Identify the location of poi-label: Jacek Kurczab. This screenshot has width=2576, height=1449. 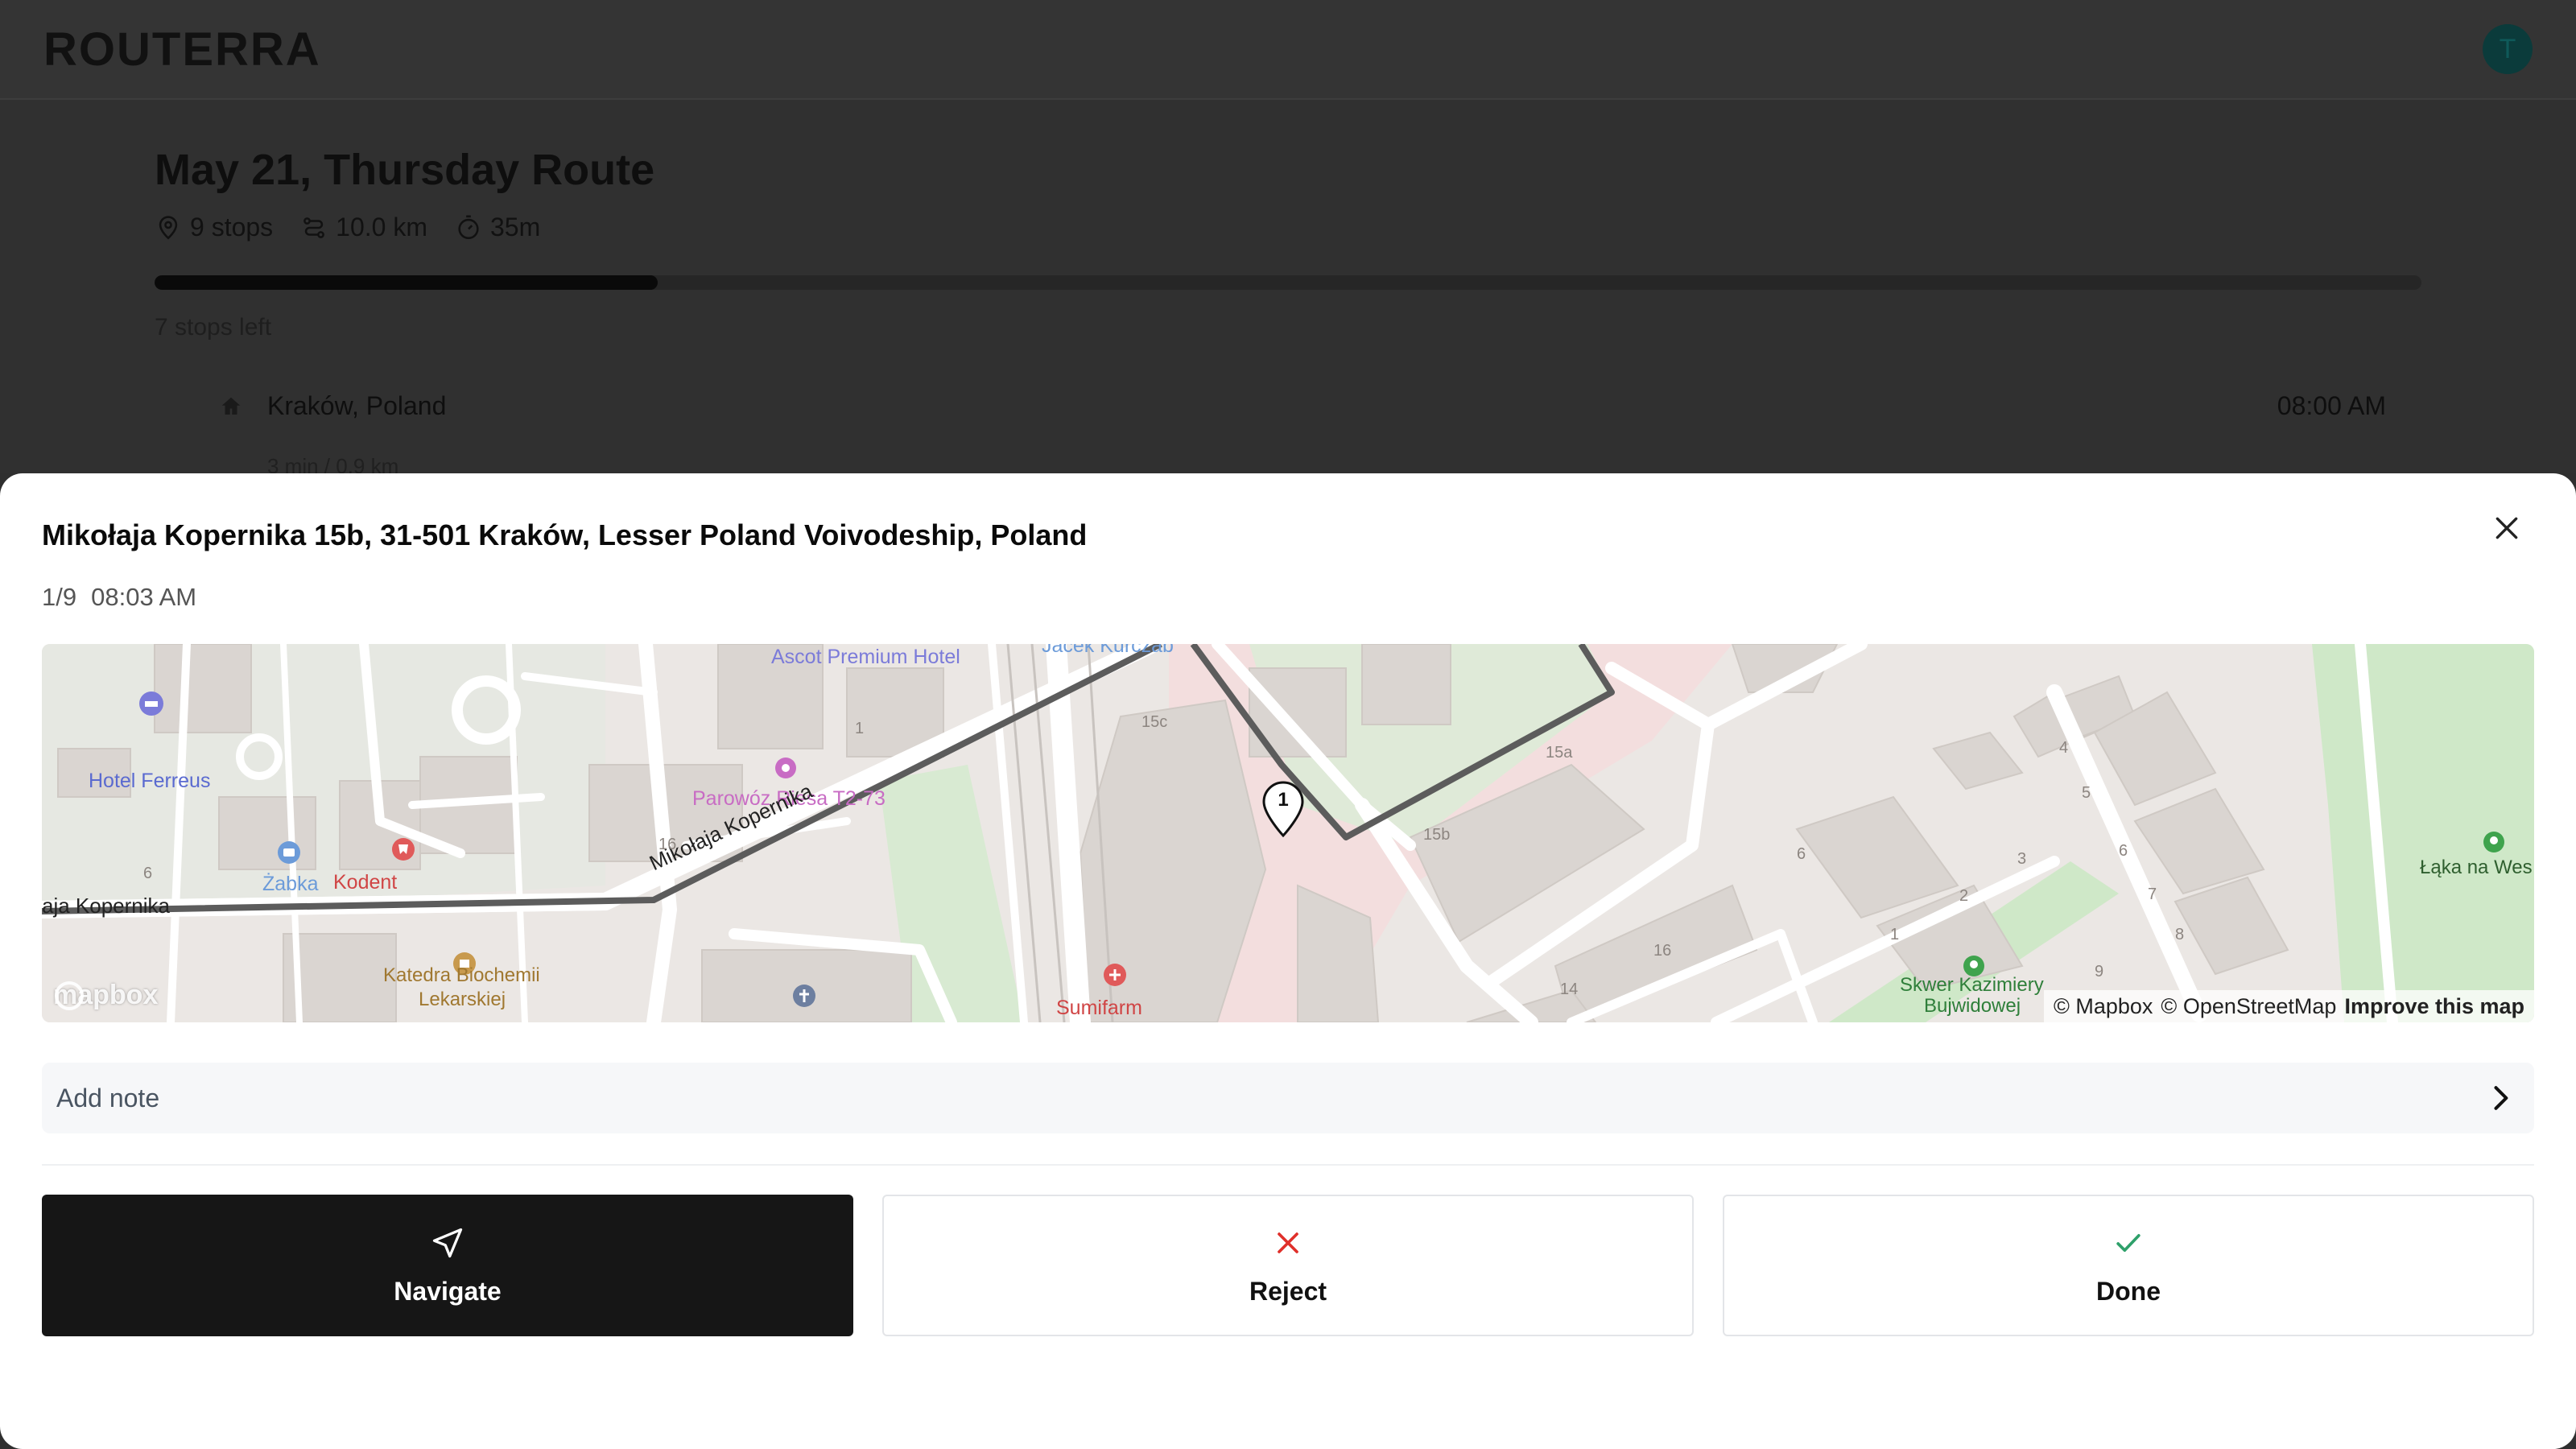
(1108, 650).